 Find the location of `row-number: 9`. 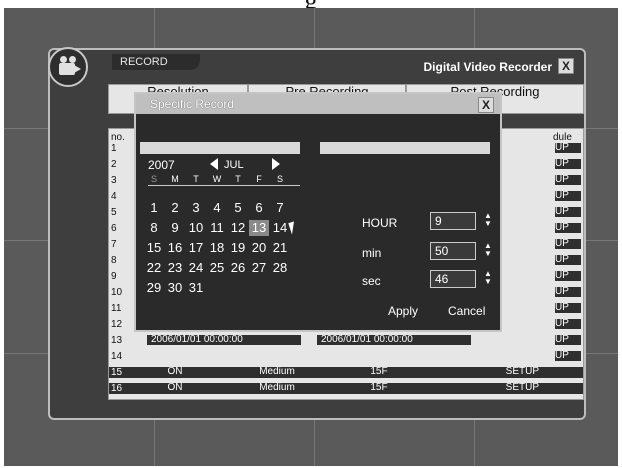

row-number: 9 is located at coordinates (114, 276).